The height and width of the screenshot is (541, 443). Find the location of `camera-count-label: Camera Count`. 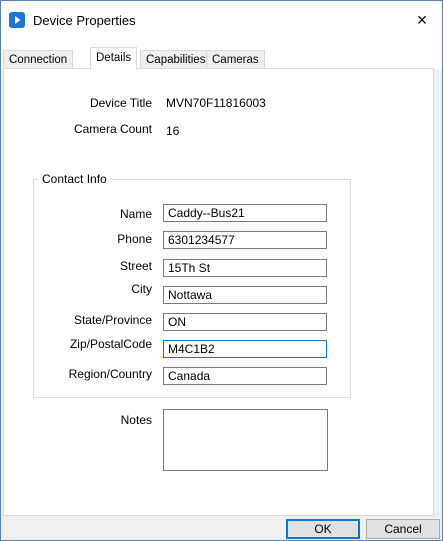

camera-count-label: Camera Count is located at coordinates (112, 129).